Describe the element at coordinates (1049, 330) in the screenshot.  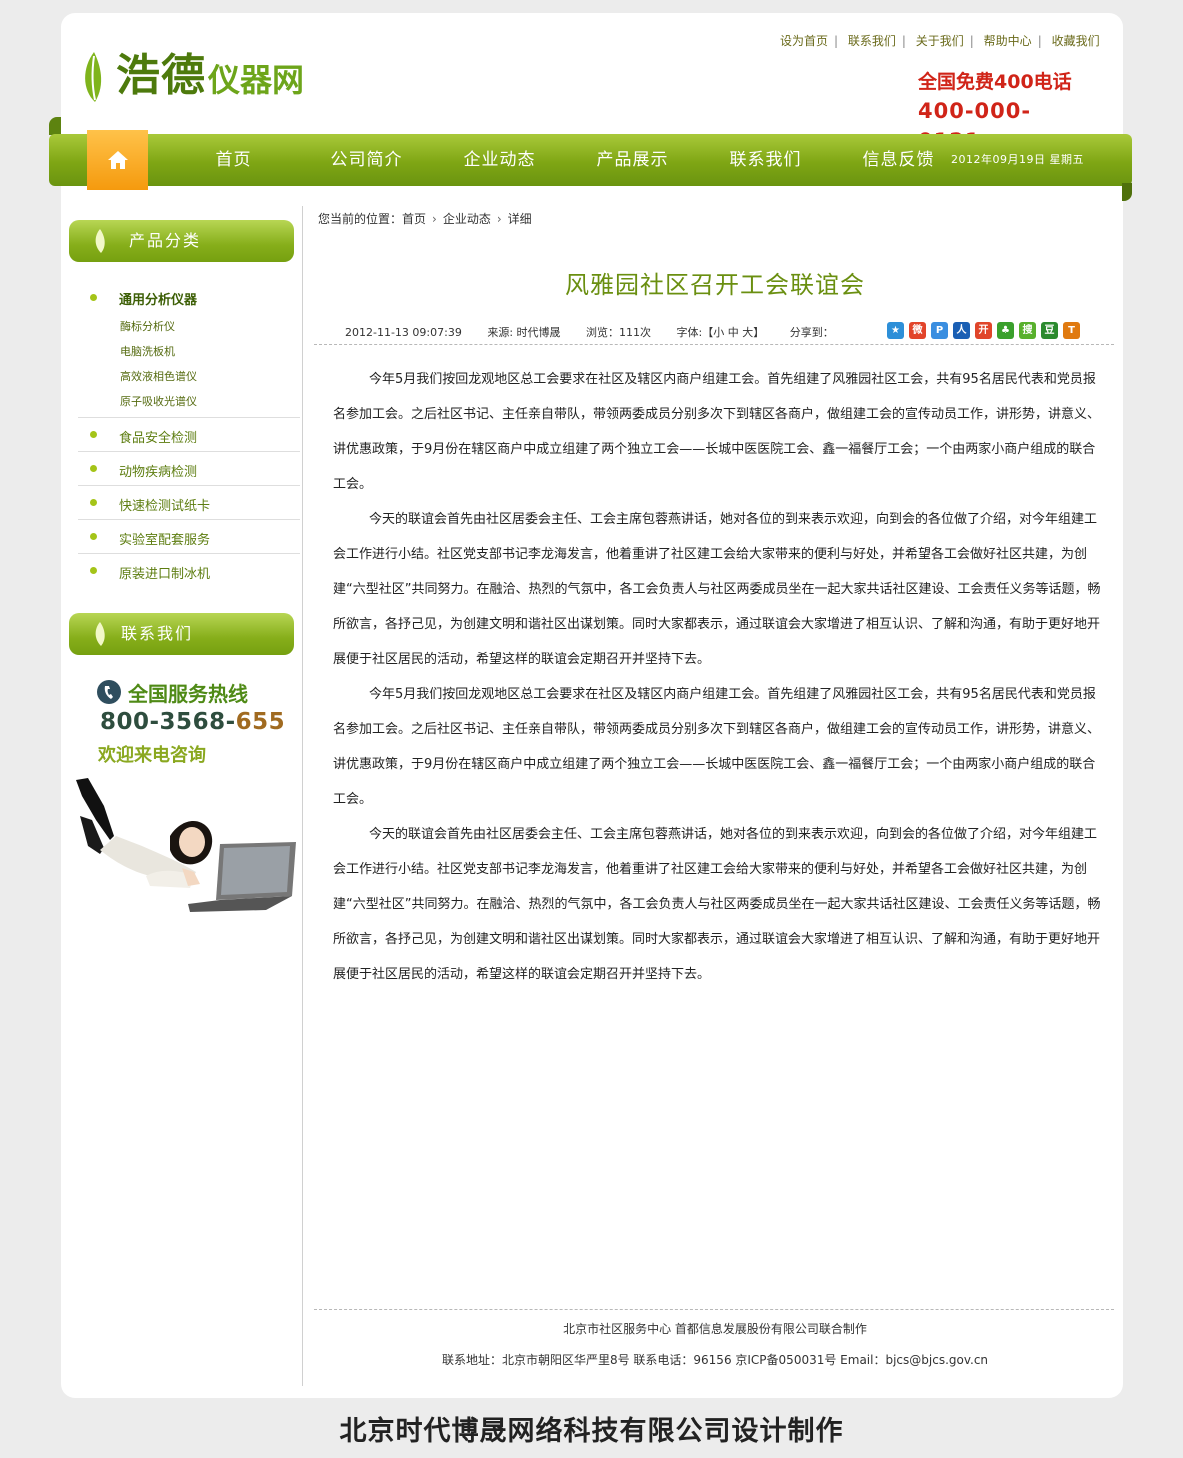
I see `douban-icon: 豆` at that location.